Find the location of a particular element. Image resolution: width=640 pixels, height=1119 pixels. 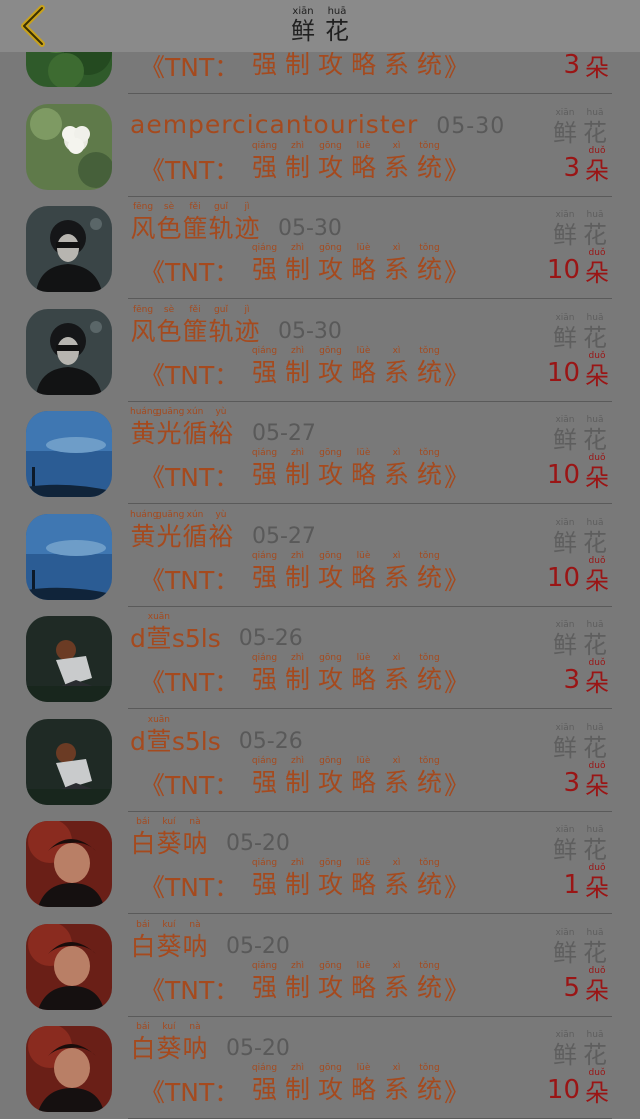

send-date: 05-30 is located at coordinates (310, 331).